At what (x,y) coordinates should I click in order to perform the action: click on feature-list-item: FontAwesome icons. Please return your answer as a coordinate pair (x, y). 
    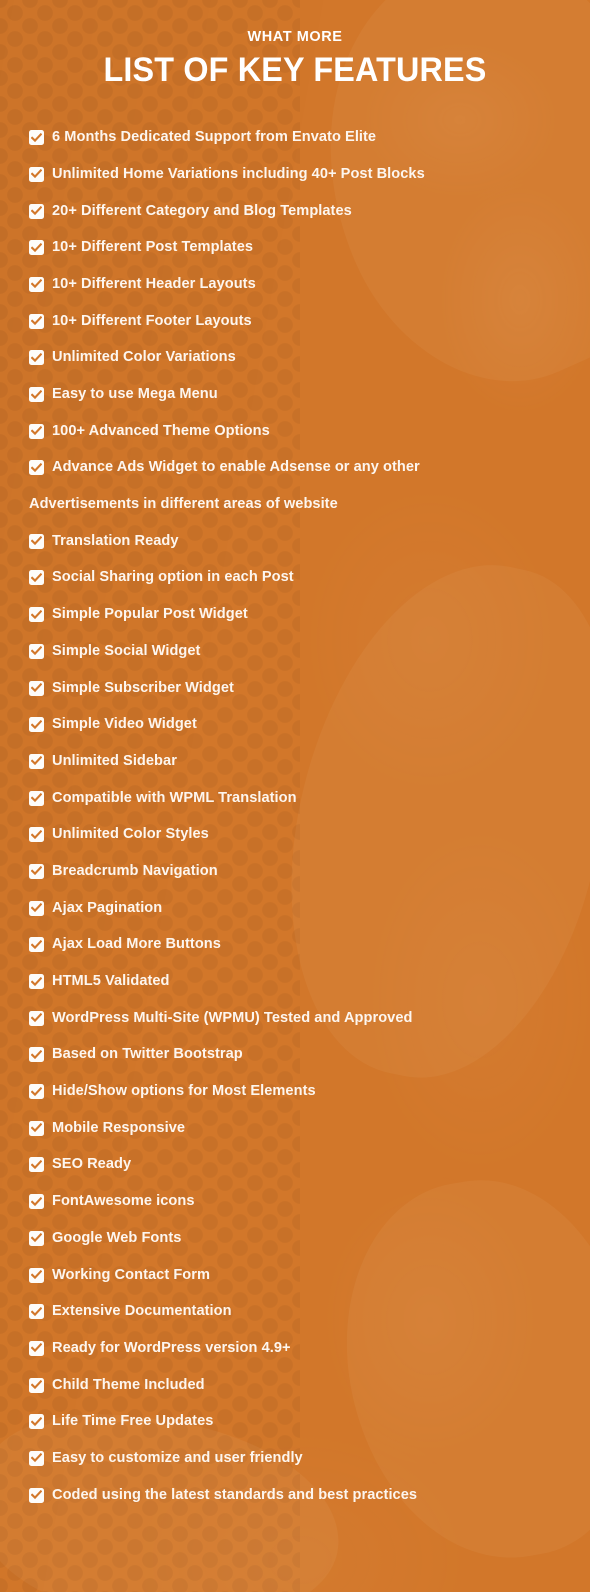
    Looking at the image, I should click on (295, 1210).